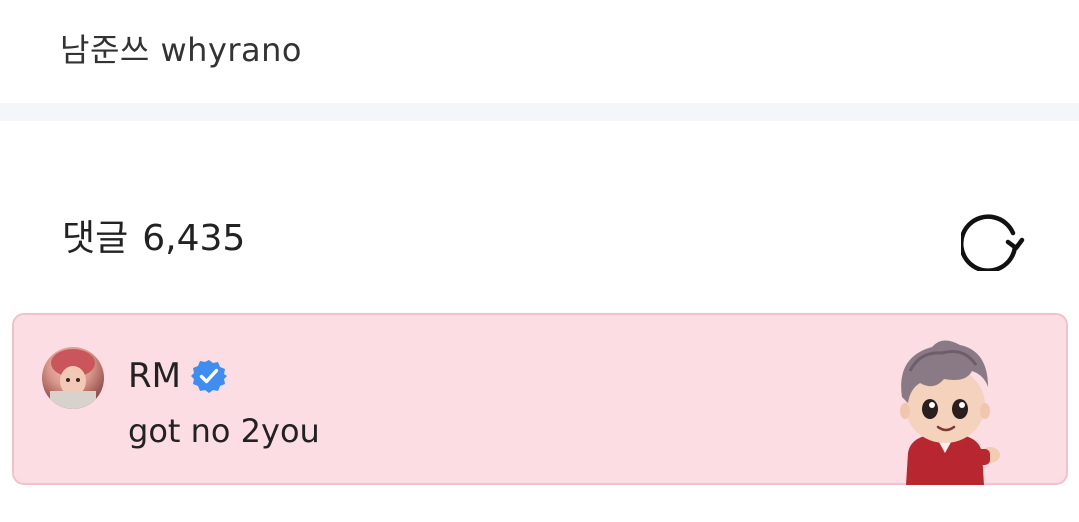 The image size is (1079, 522). What do you see at coordinates (945, 408) in the screenshot?
I see `tinytan-rm-sticker` at bounding box center [945, 408].